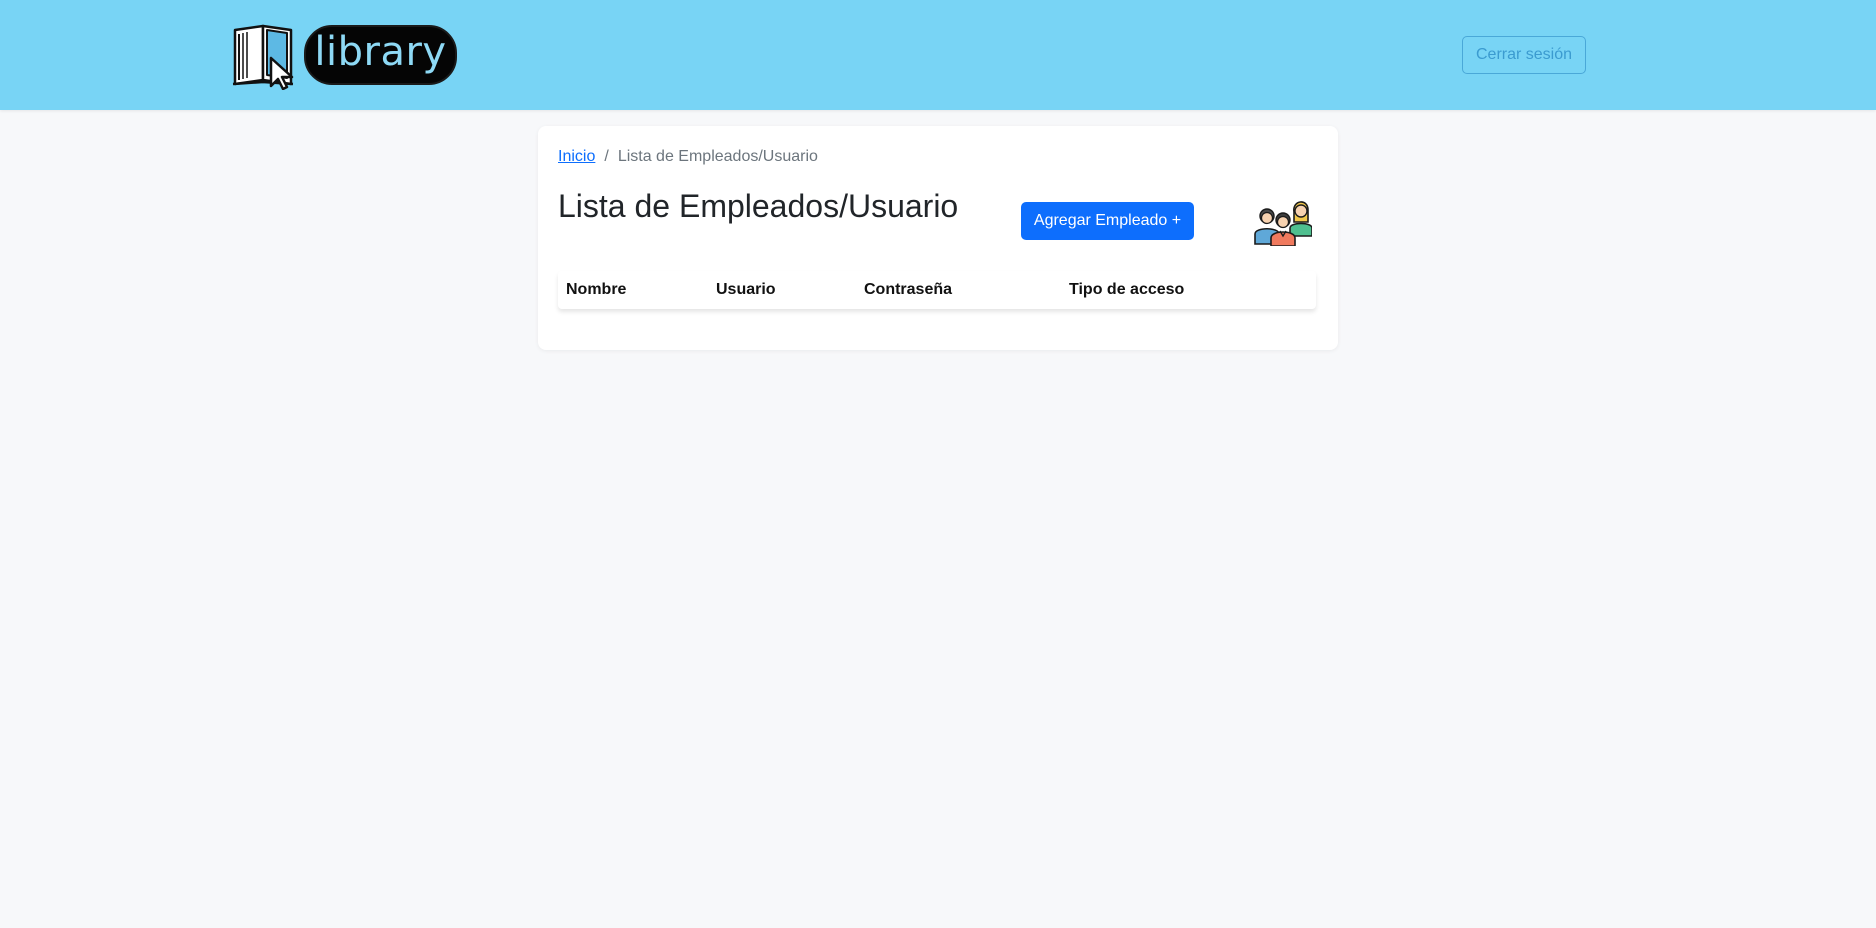 The image size is (1876, 928). I want to click on breadcrumb-current: Lista de Empleados/Usuario, so click(717, 156).